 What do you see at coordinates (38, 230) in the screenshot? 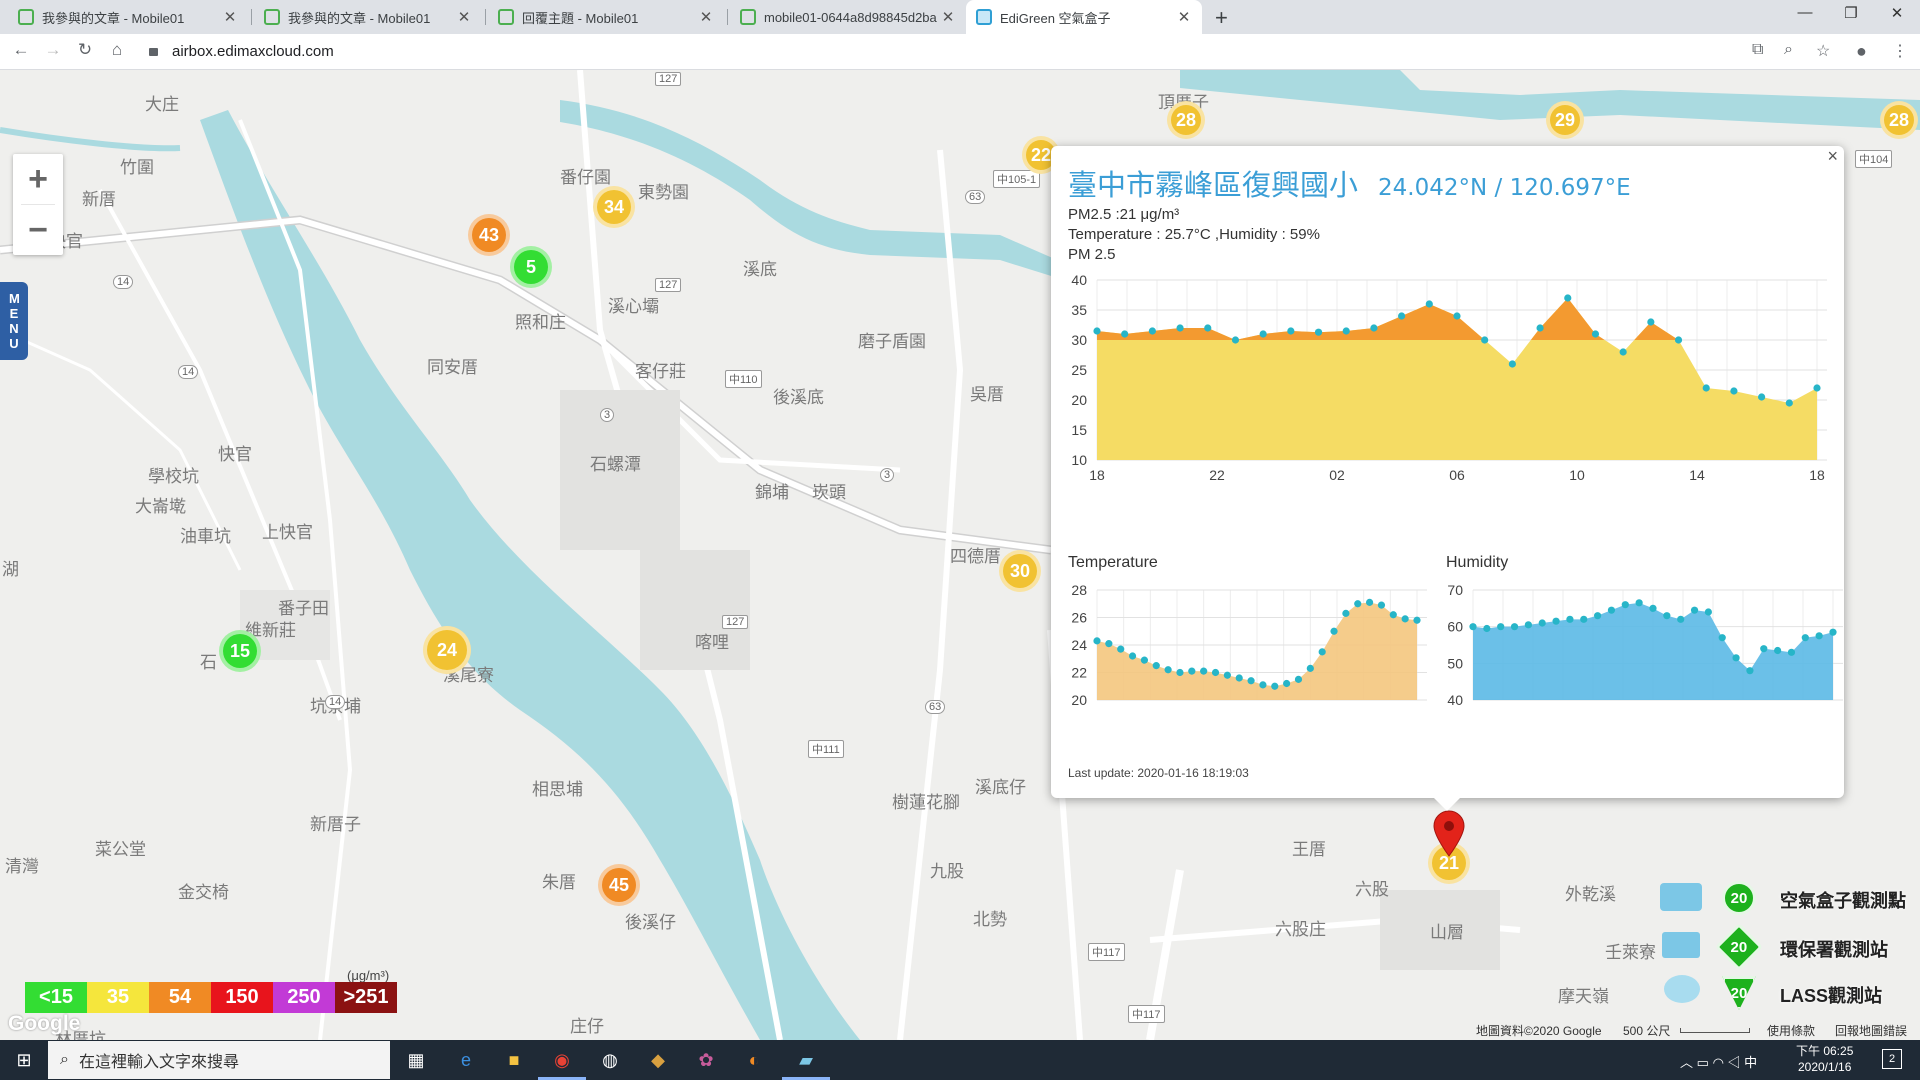
I see `zoom-out-button: −` at bounding box center [38, 230].